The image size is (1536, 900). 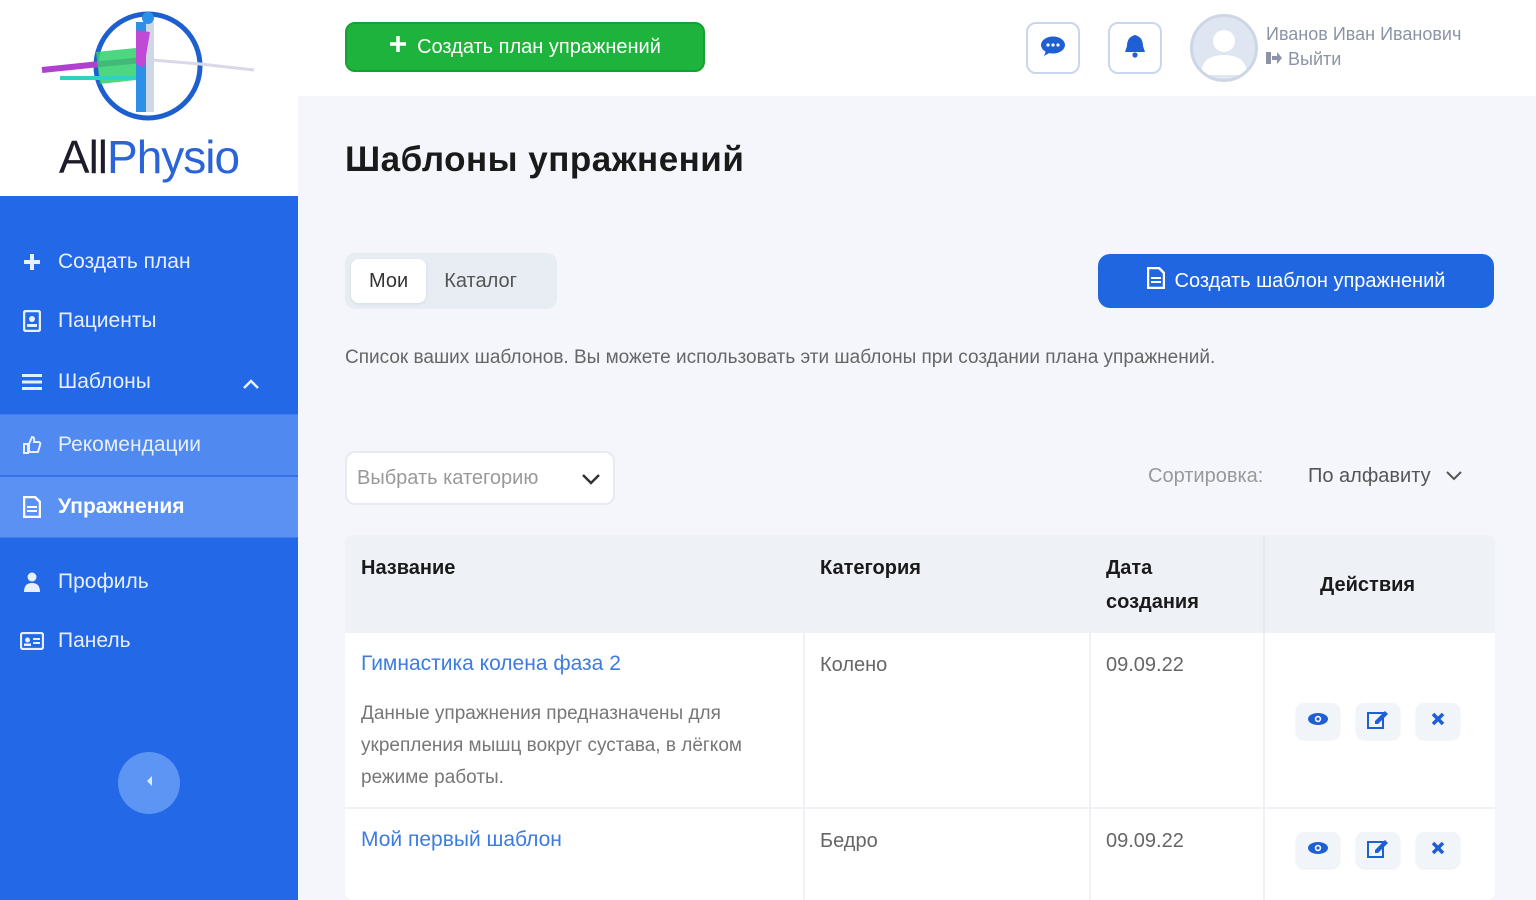 I want to click on avatar, so click(x=1224, y=48).